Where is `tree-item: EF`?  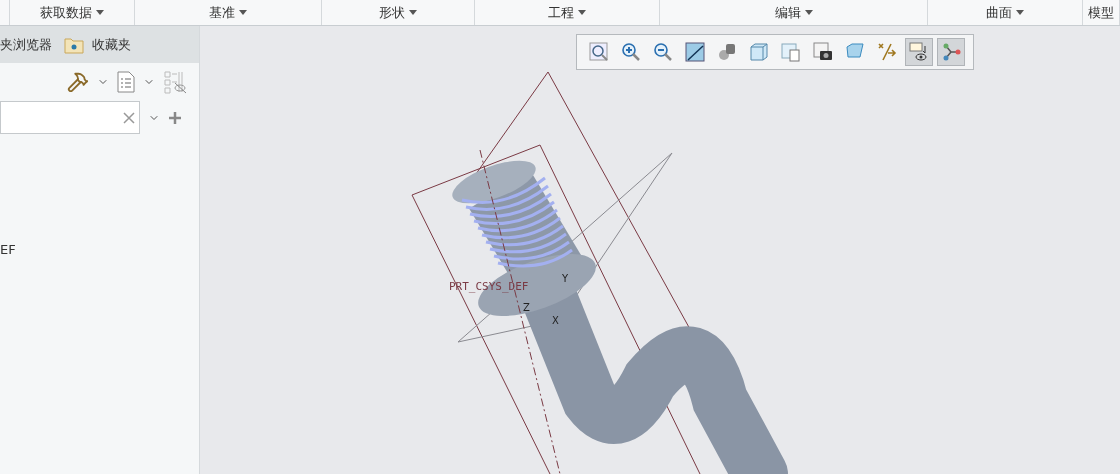 tree-item: EF is located at coordinates (8, 250).